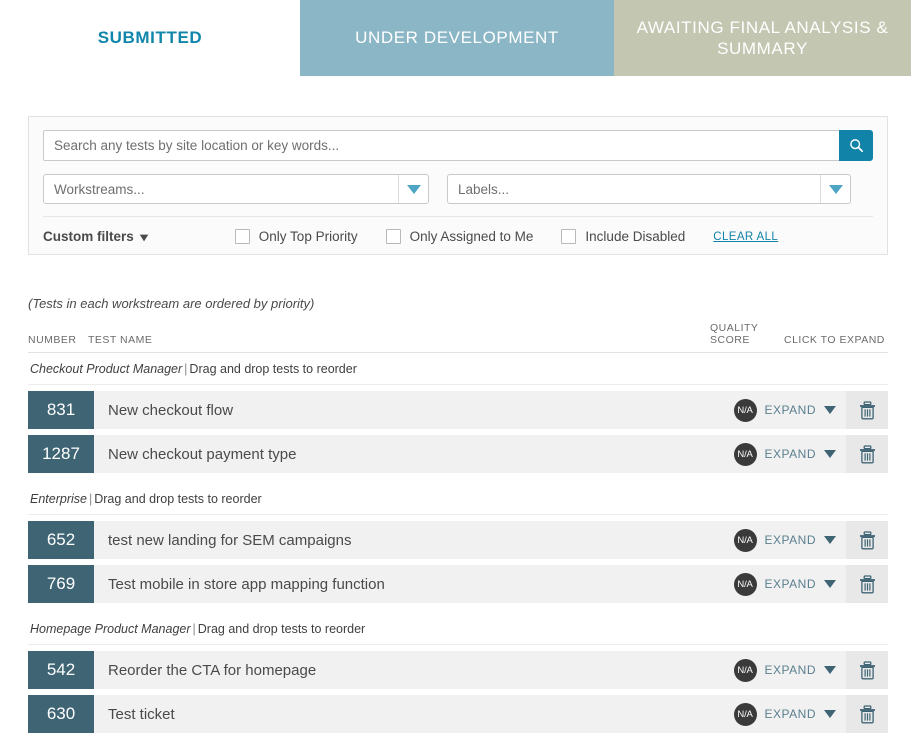  I want to click on test-number-badge: 542, so click(61, 670).